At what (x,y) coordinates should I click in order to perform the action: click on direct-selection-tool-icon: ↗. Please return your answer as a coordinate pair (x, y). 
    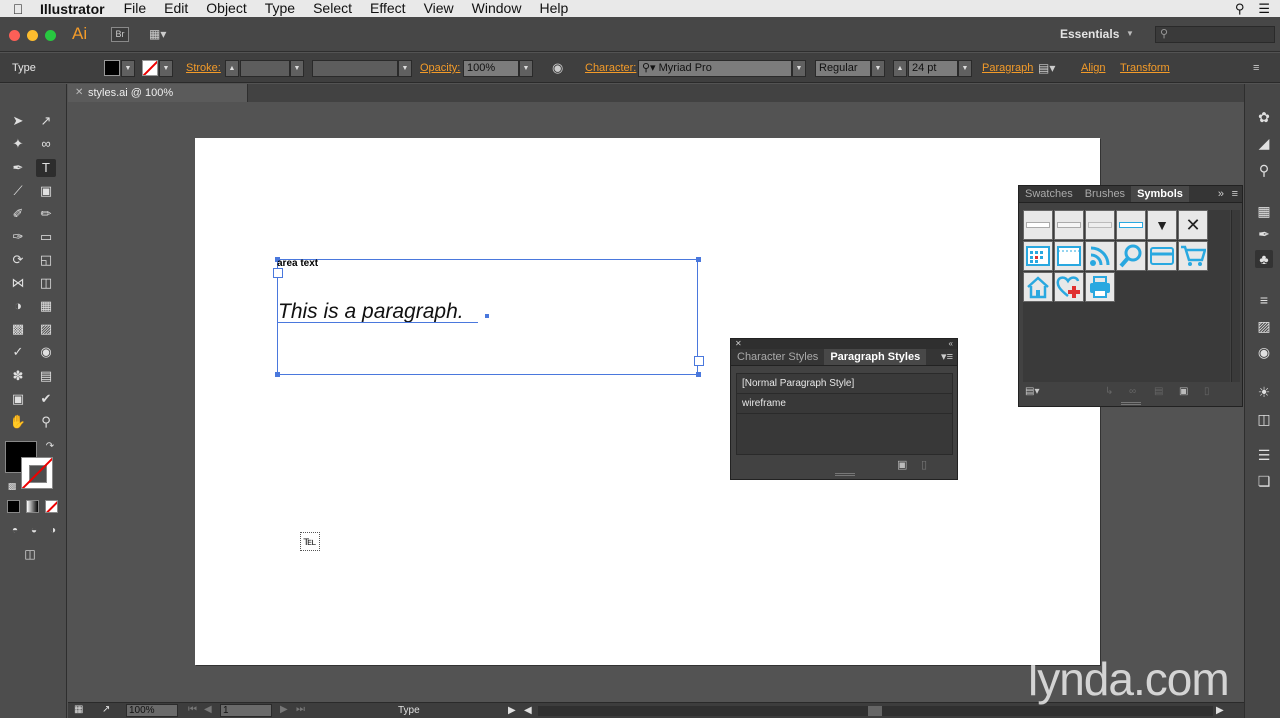
    Looking at the image, I should click on (46, 121).